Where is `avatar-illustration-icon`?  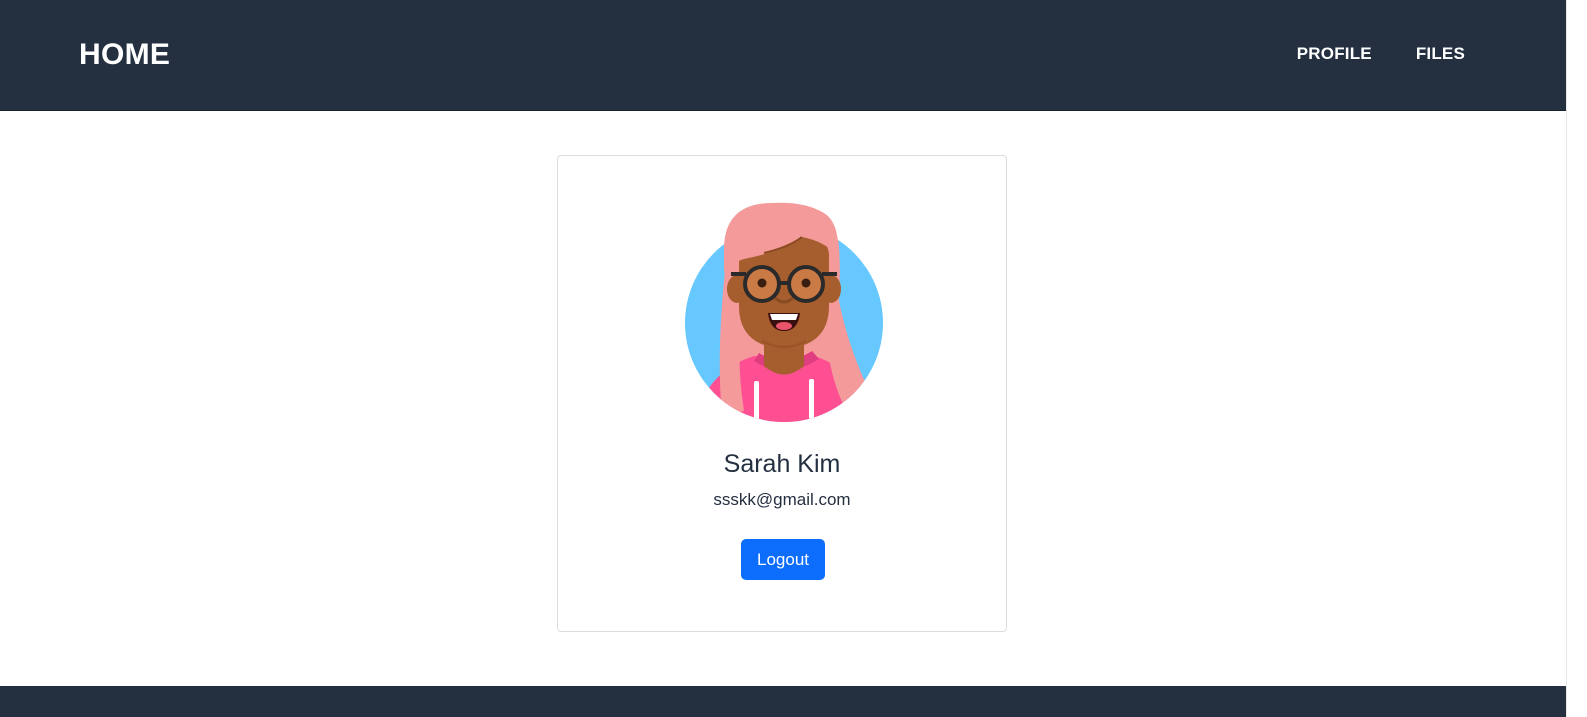
avatar-illustration-icon is located at coordinates (784, 312).